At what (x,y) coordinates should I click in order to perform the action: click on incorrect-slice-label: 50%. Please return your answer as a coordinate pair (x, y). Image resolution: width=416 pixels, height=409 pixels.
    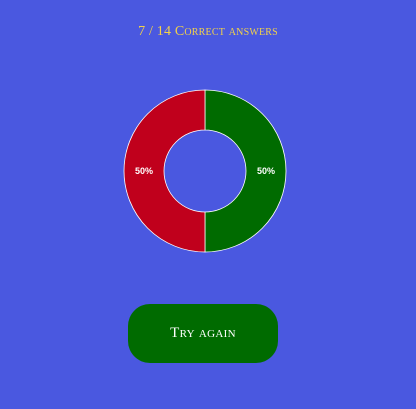
    Looking at the image, I should click on (144, 171).